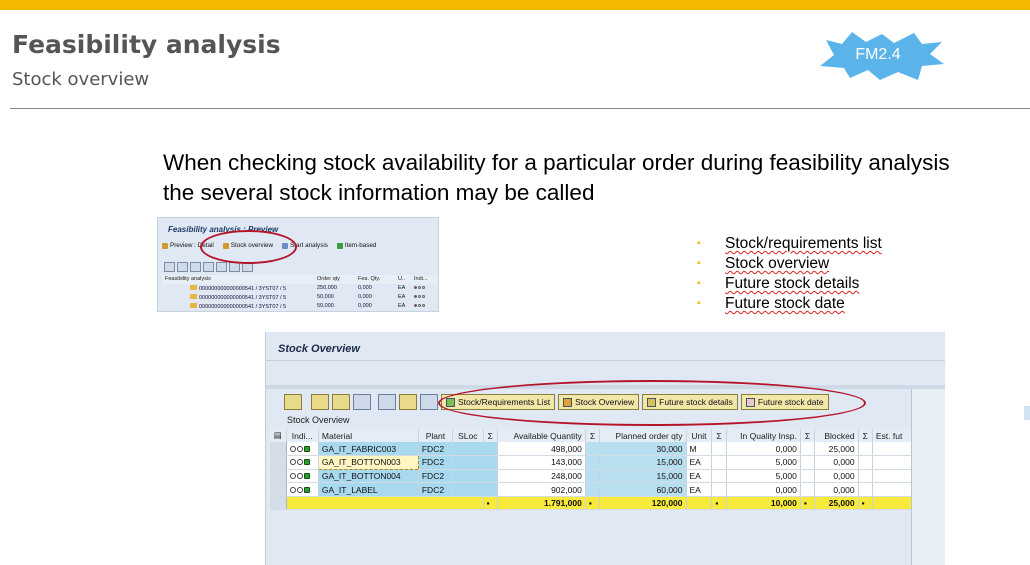  What do you see at coordinates (789, 284) in the screenshot?
I see `bullet-item: Future stock details` at bounding box center [789, 284].